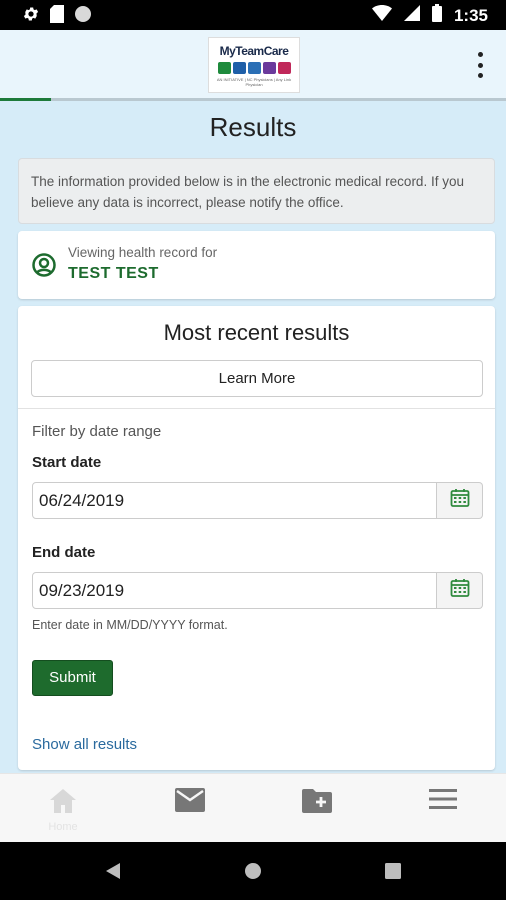 This screenshot has height=900, width=506. What do you see at coordinates (72, 678) in the screenshot?
I see `submit-button: Submit` at bounding box center [72, 678].